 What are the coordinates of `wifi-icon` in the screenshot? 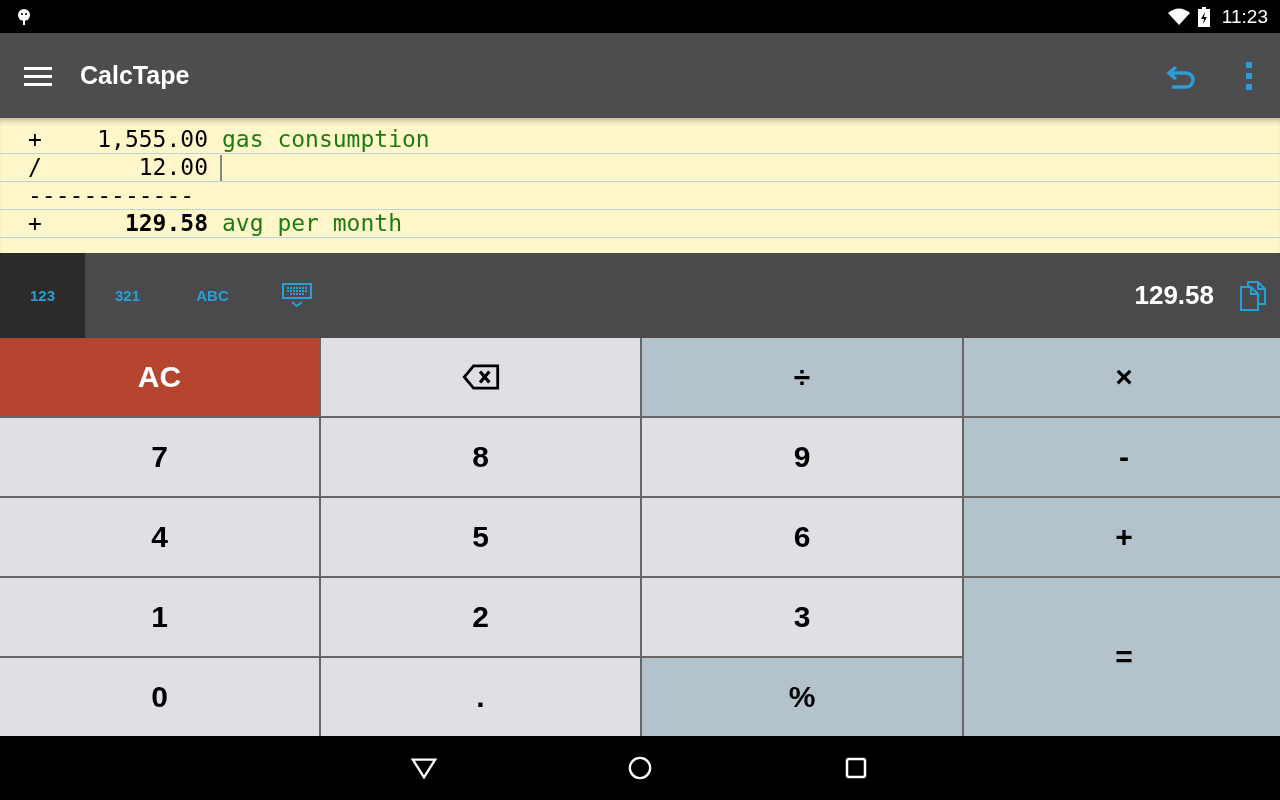 It's located at (1178, 16).